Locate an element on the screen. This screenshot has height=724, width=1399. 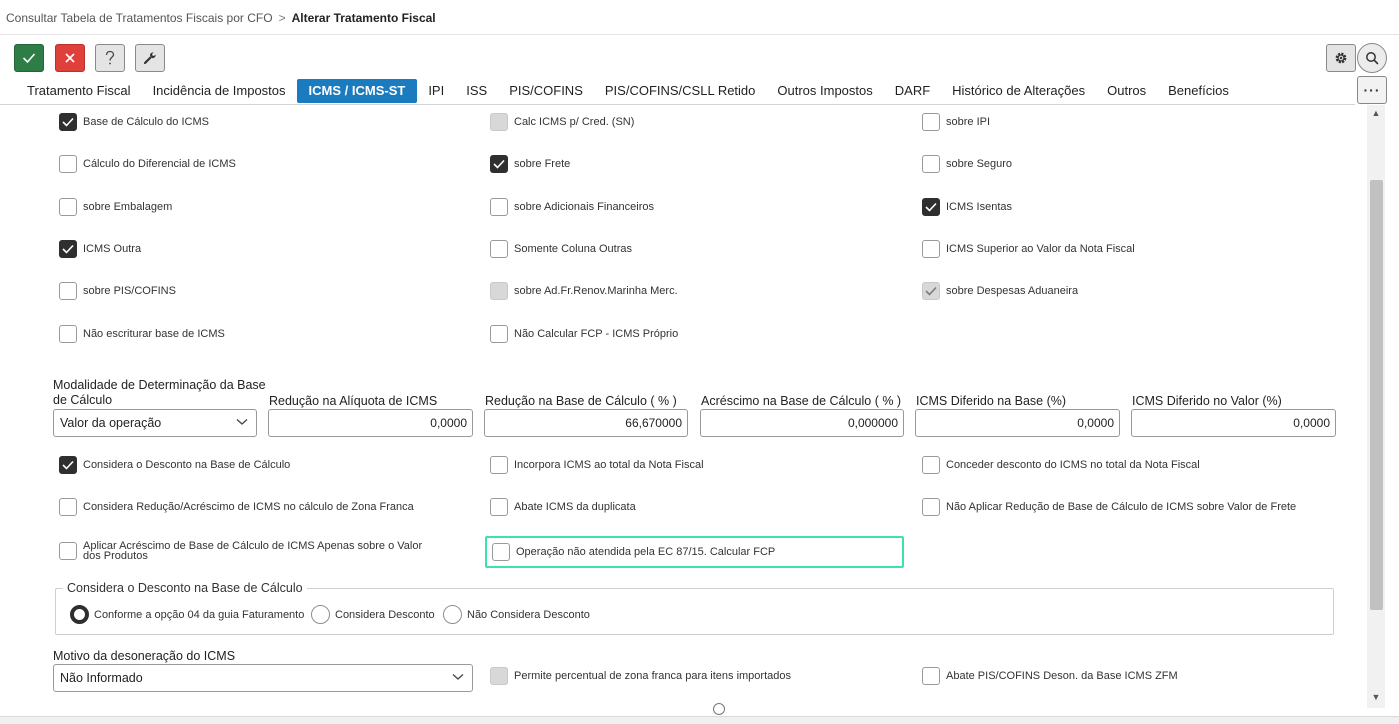
settings-button is located at coordinates (1341, 58).